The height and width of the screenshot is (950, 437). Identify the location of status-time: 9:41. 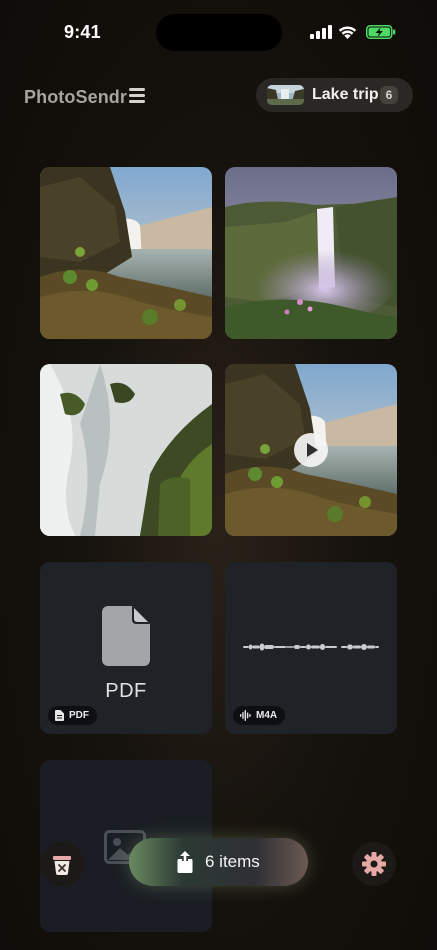
(82, 32).